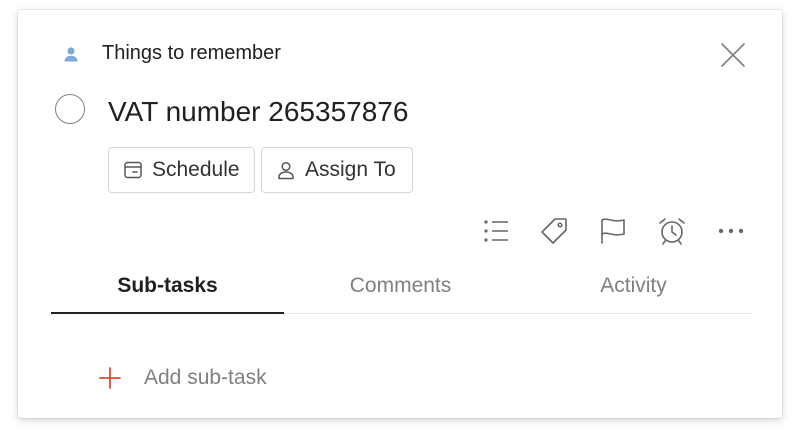  I want to click on schedule-label: Schedule, so click(196, 169).